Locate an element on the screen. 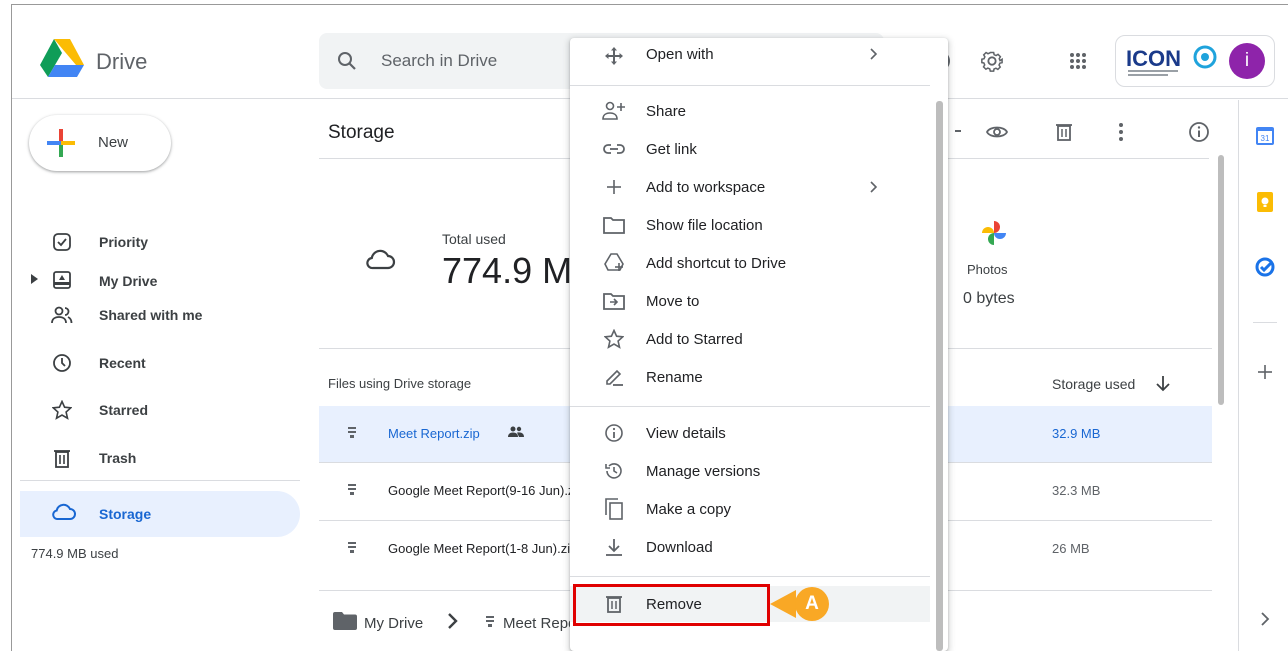 The image size is (1288, 651). menu-item-show-file-location: Show file location is located at coordinates (750, 225).